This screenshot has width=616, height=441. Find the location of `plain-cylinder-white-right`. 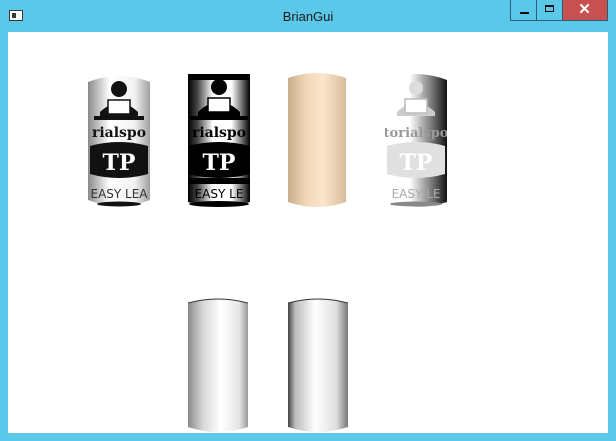

plain-cylinder-white-right is located at coordinates (318, 367).